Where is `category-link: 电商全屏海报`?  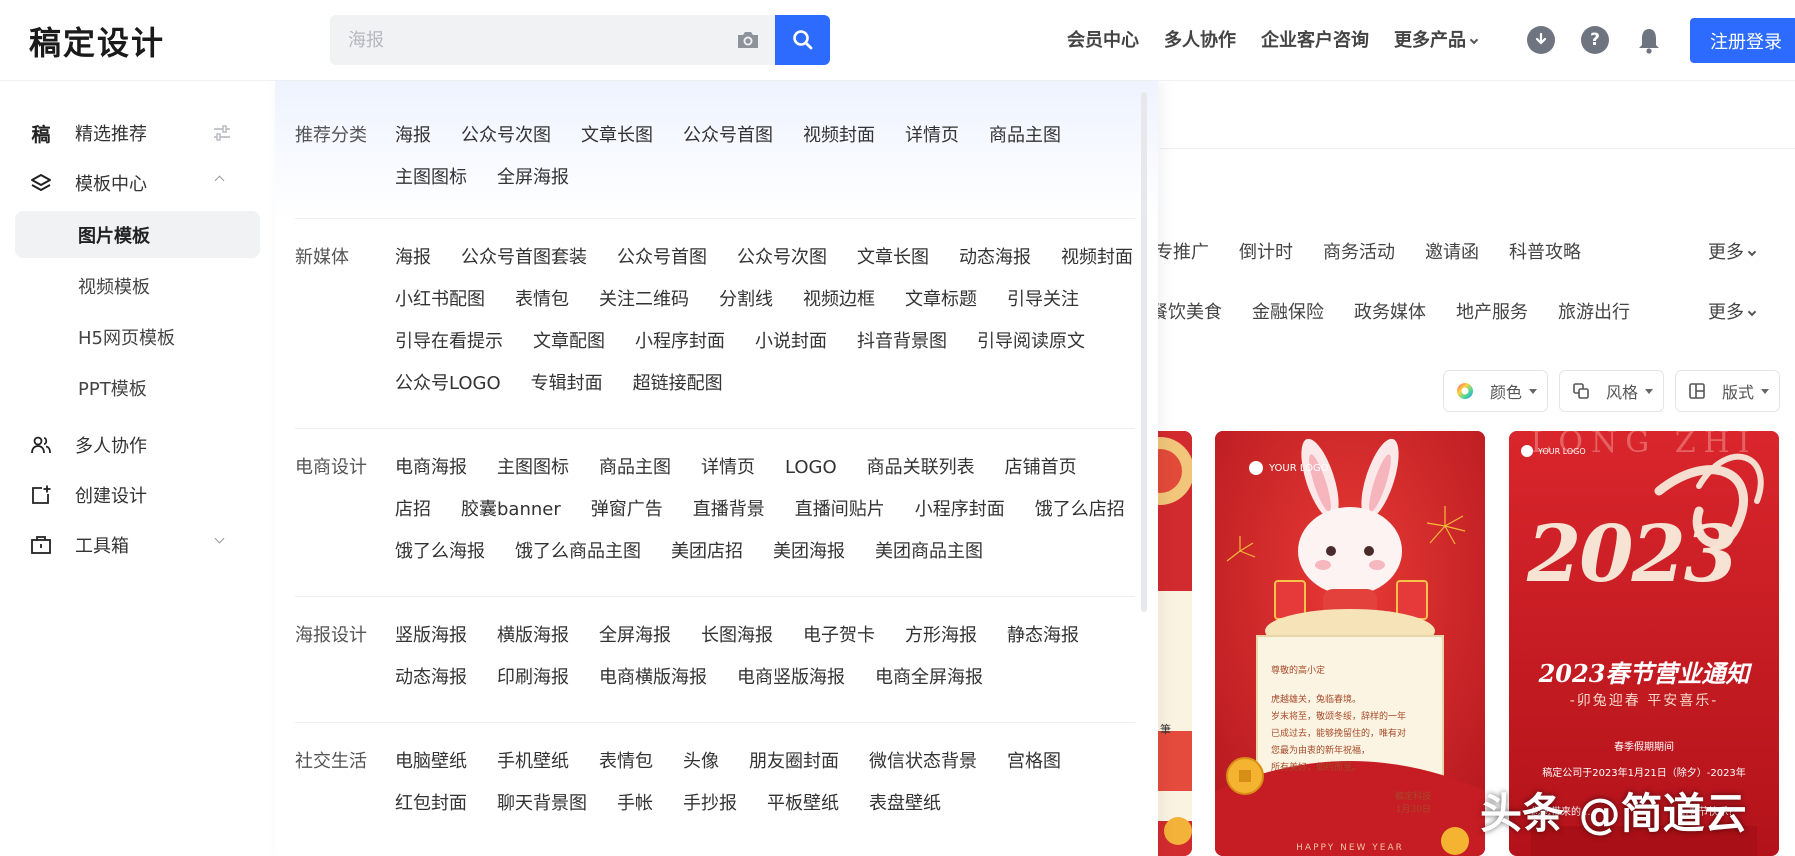 category-link: 电商全屏海报 is located at coordinates (929, 678).